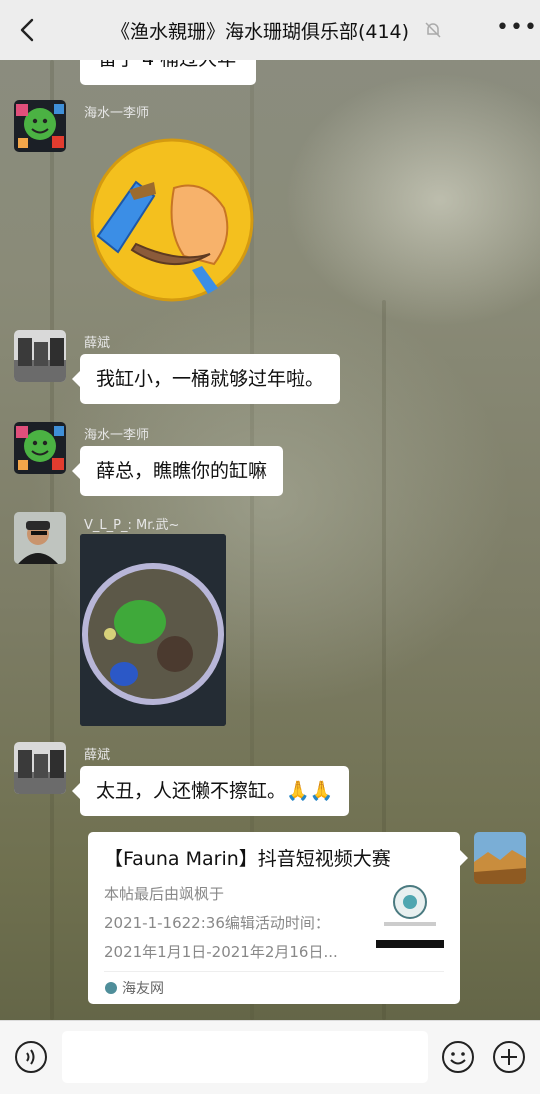  I want to click on chat-title: 《渔水親珊》海水珊瑚俱乐部(414), so click(260, 32).